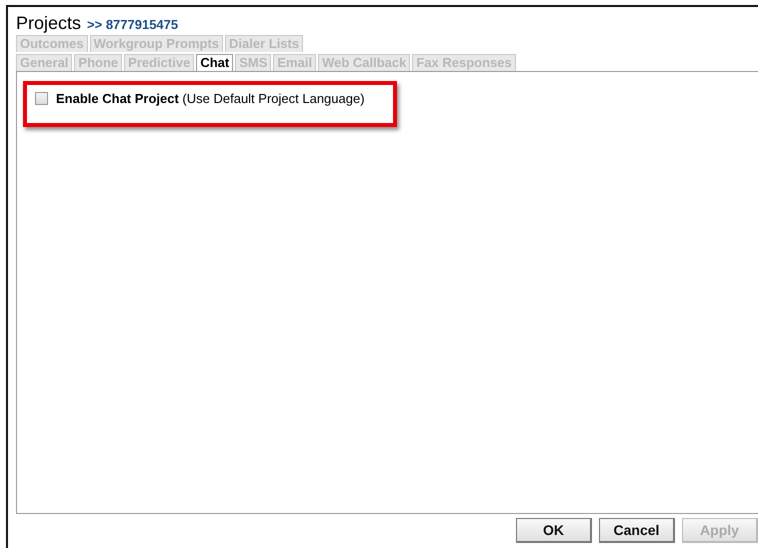 Image resolution: width=758 pixels, height=548 pixels. I want to click on dialog-button: OK, so click(554, 530).